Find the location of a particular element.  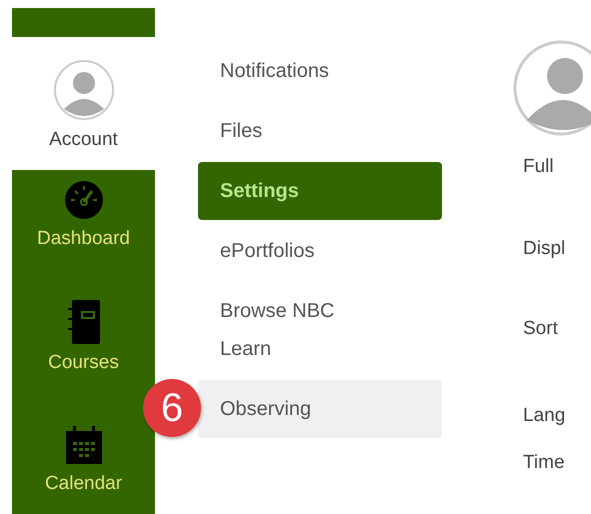

nav-item: Calendar is located at coordinates (83, 464).